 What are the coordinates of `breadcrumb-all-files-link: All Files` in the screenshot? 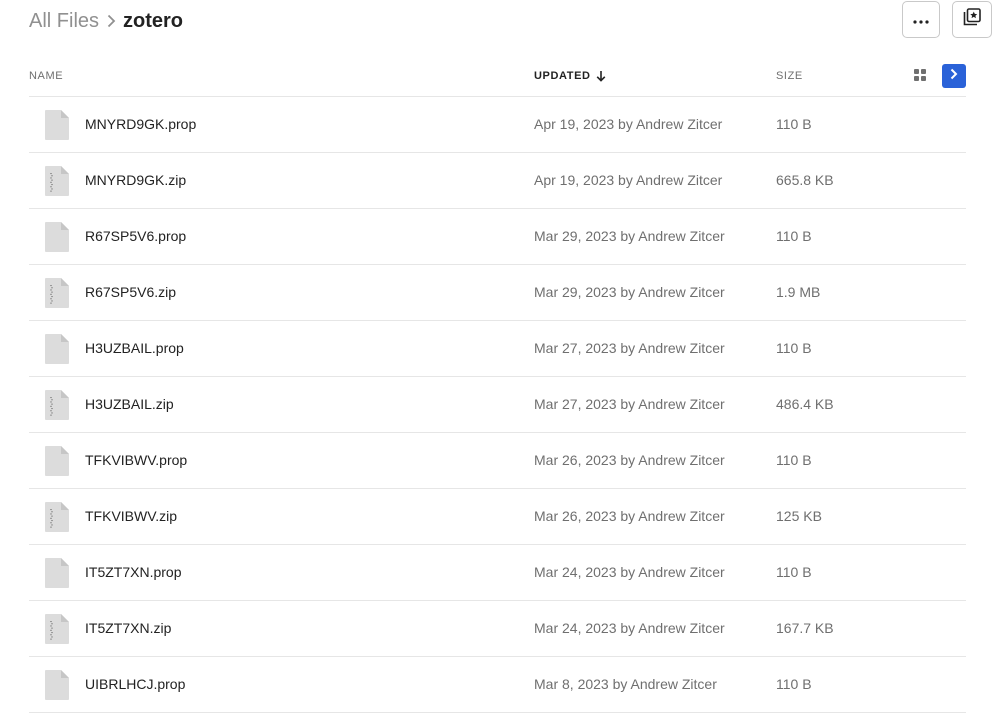 It's located at (64, 21).